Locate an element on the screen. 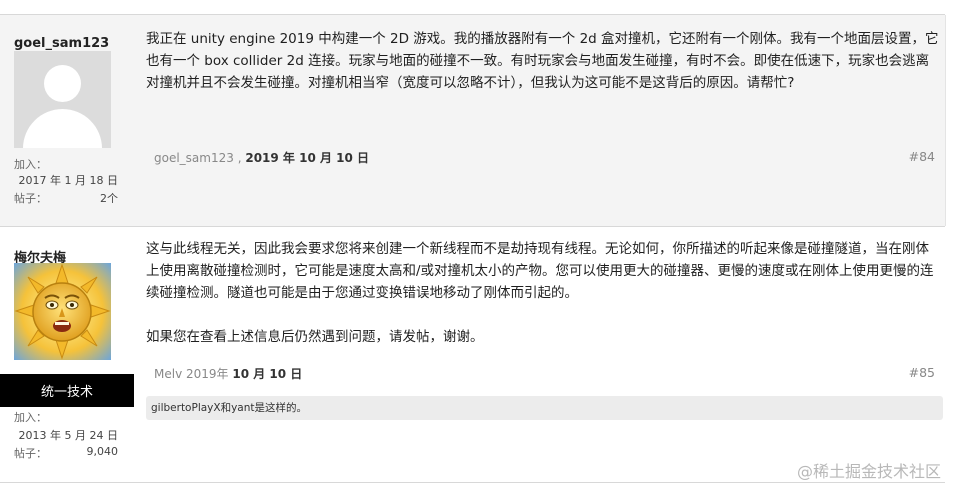 The image size is (956, 494). footer-author: goel_sam123 , is located at coordinates (198, 158).